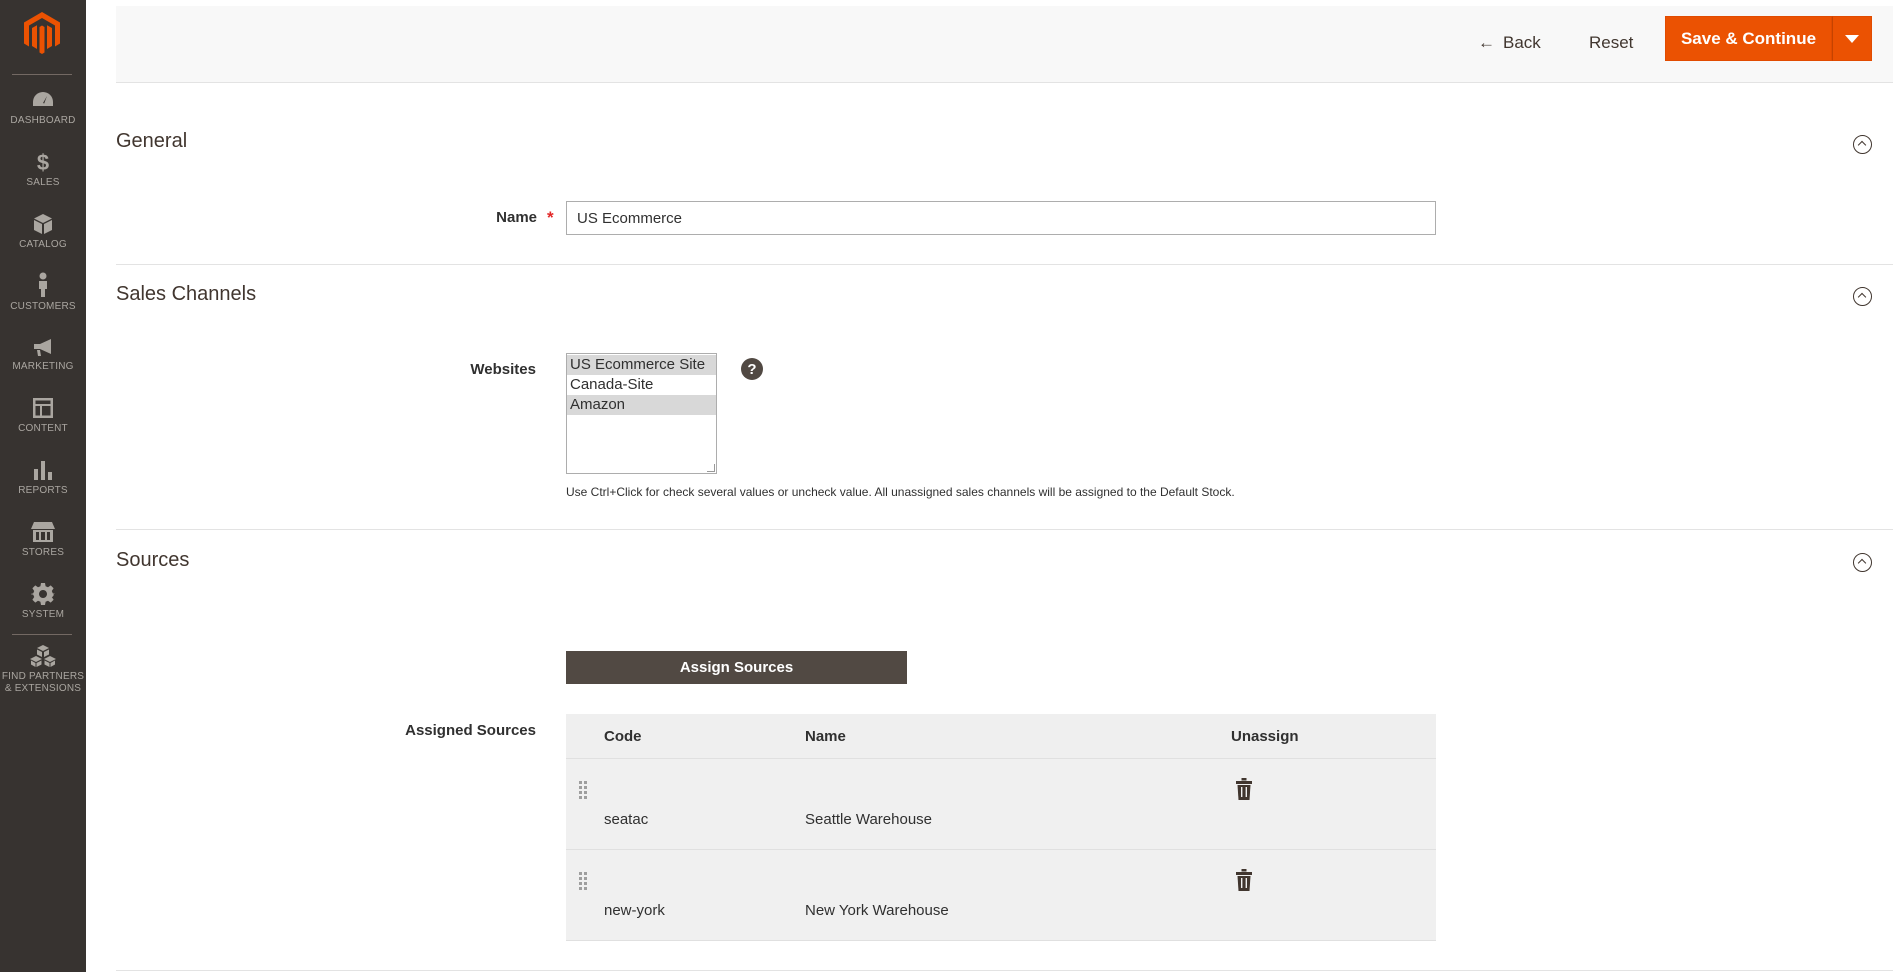 The image size is (1893, 972). Describe the element at coordinates (1611, 43) in the screenshot. I see `reset-button: Reset` at that location.